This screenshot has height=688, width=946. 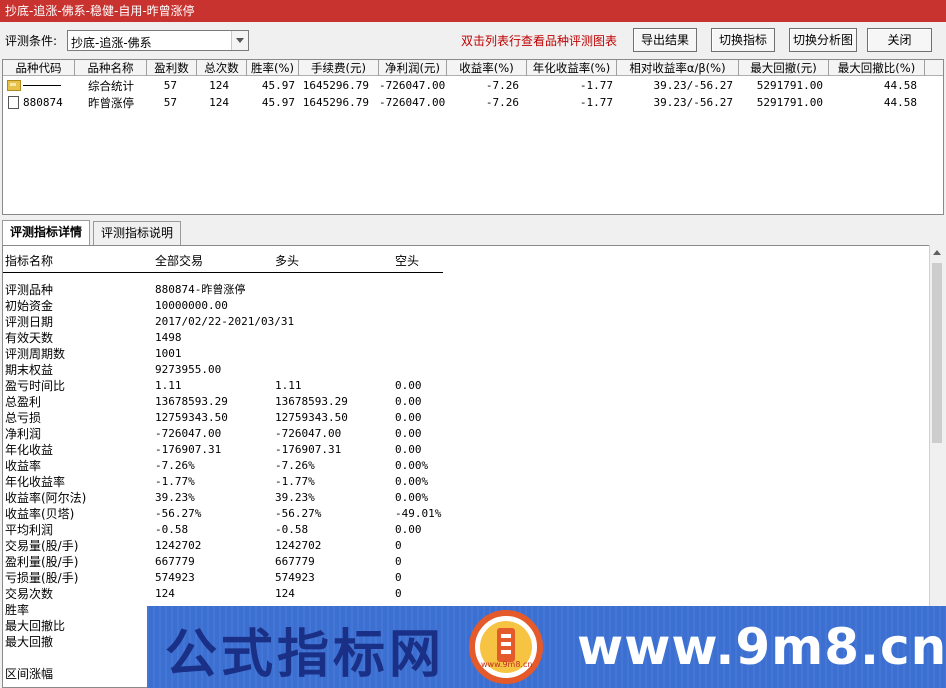 I want to click on detail-header-name: 指标名称, so click(x=29, y=261).